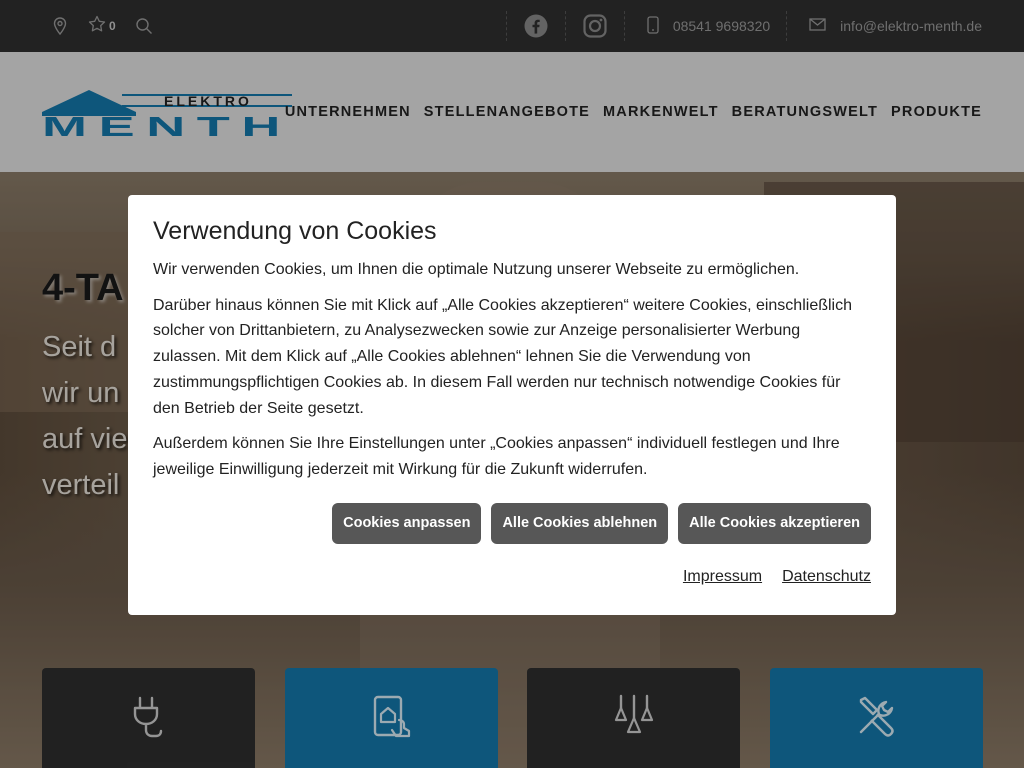 The image size is (1024, 768). I want to click on cookies-accept-all-button: Alle Cookies akzeptieren, so click(774, 523).